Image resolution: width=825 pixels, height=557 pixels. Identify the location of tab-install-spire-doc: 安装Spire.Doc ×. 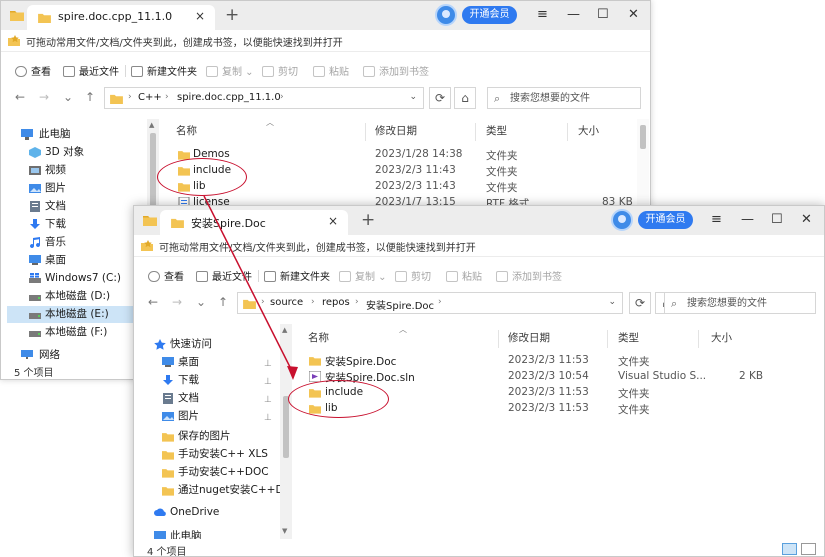
(254, 222).